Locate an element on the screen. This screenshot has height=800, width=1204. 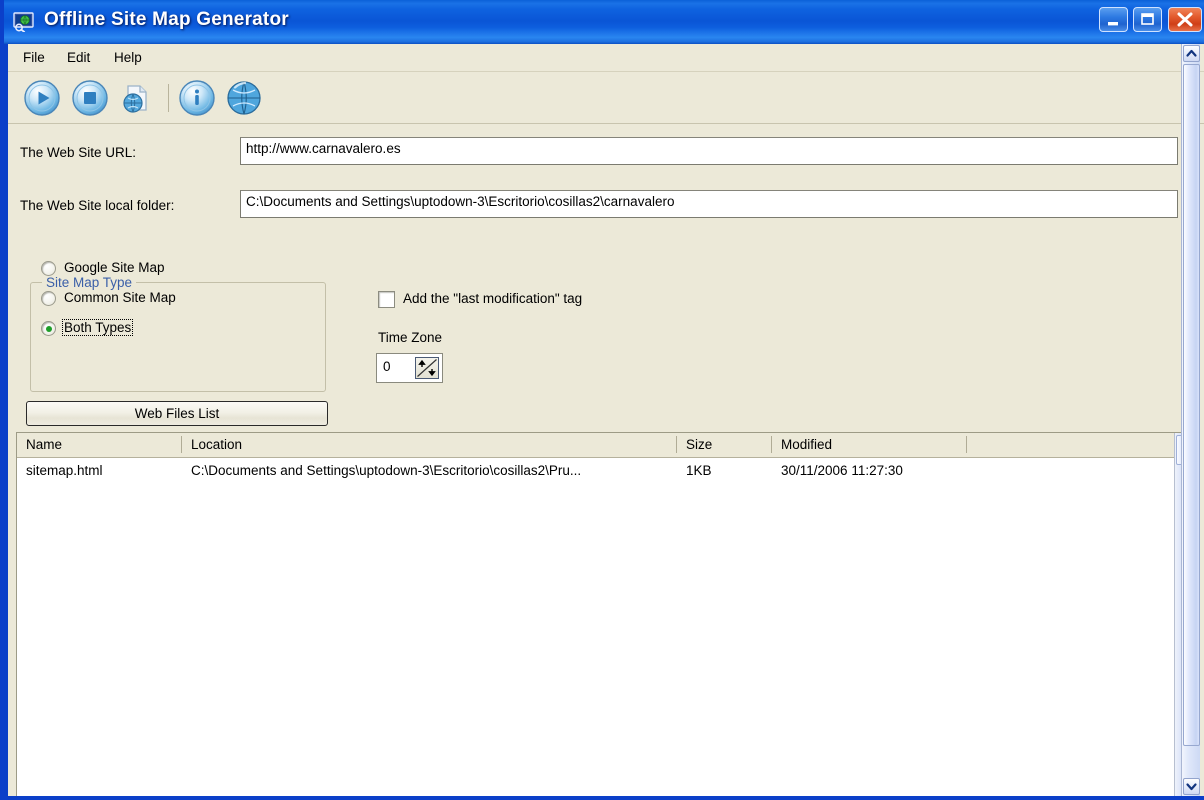
time-zone-label: Time Zone is located at coordinates (410, 337).